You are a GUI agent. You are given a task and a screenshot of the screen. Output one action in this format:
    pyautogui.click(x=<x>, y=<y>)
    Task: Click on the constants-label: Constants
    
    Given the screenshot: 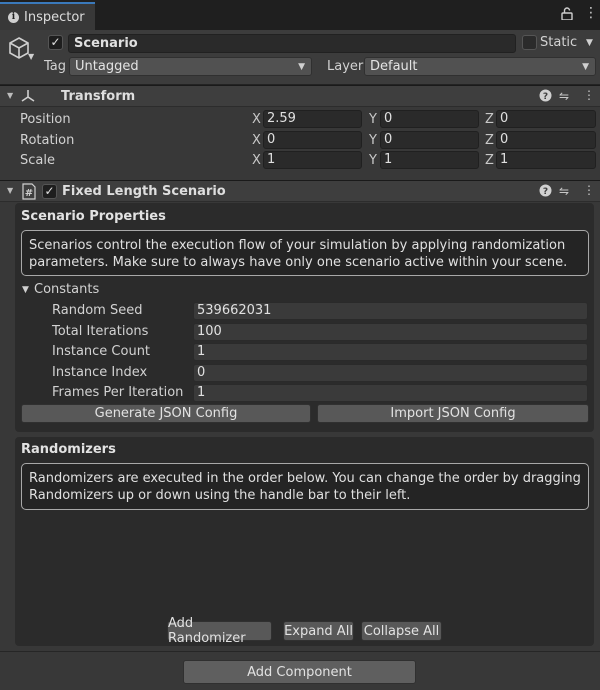 What is the action you would take?
    pyautogui.click(x=66, y=289)
    